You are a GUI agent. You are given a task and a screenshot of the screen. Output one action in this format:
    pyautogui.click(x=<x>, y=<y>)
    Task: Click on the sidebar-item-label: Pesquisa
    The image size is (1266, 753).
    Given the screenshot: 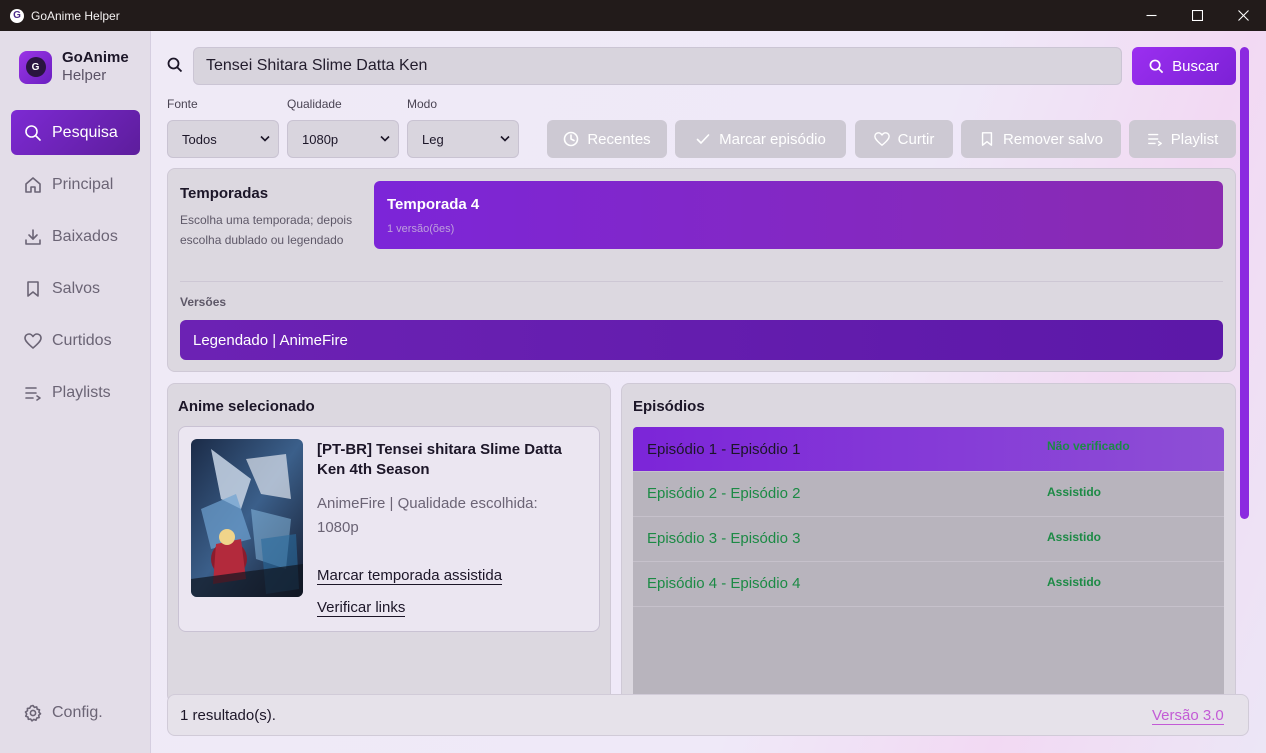 What is the action you would take?
    pyautogui.click(x=85, y=132)
    